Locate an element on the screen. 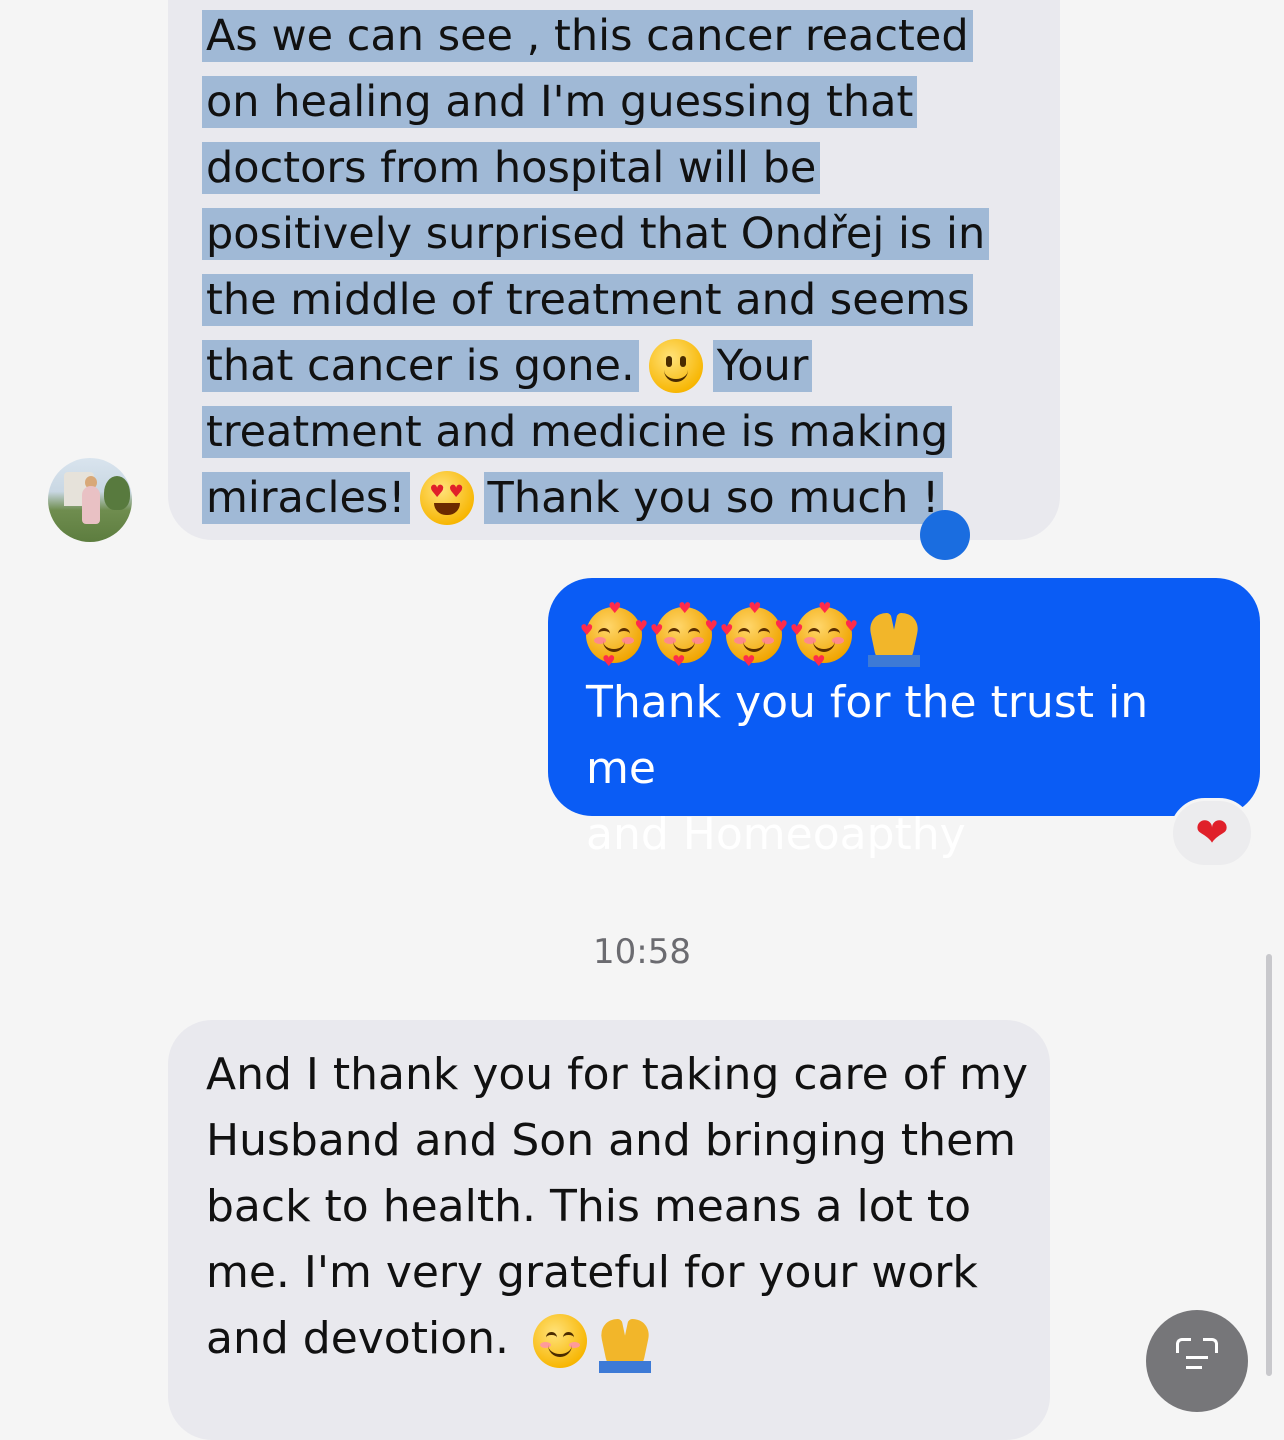 The image size is (1284, 1440). heart-reaction-icon: ❤ is located at coordinates (1212, 833).